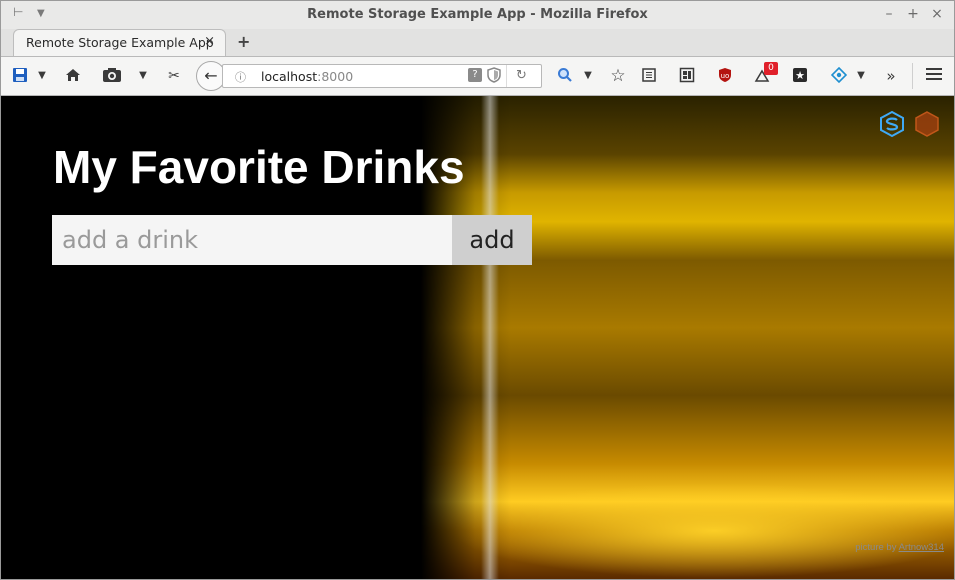 This screenshot has height=580, width=955. Describe the element at coordinates (289, 76) in the screenshot. I see `url-host: localhost` at that location.